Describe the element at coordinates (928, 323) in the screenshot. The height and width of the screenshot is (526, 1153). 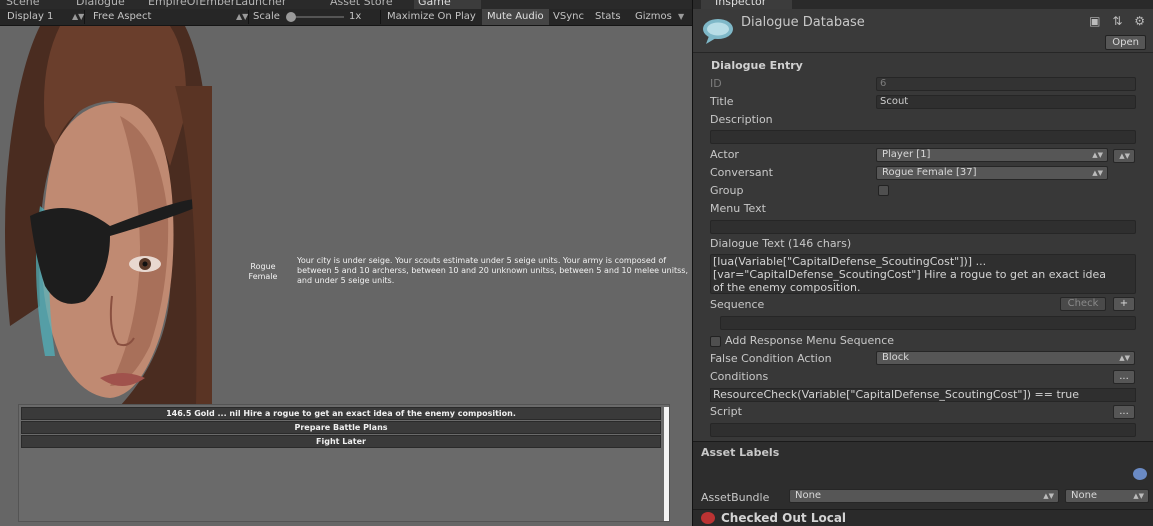
I see `sequence-field` at that location.